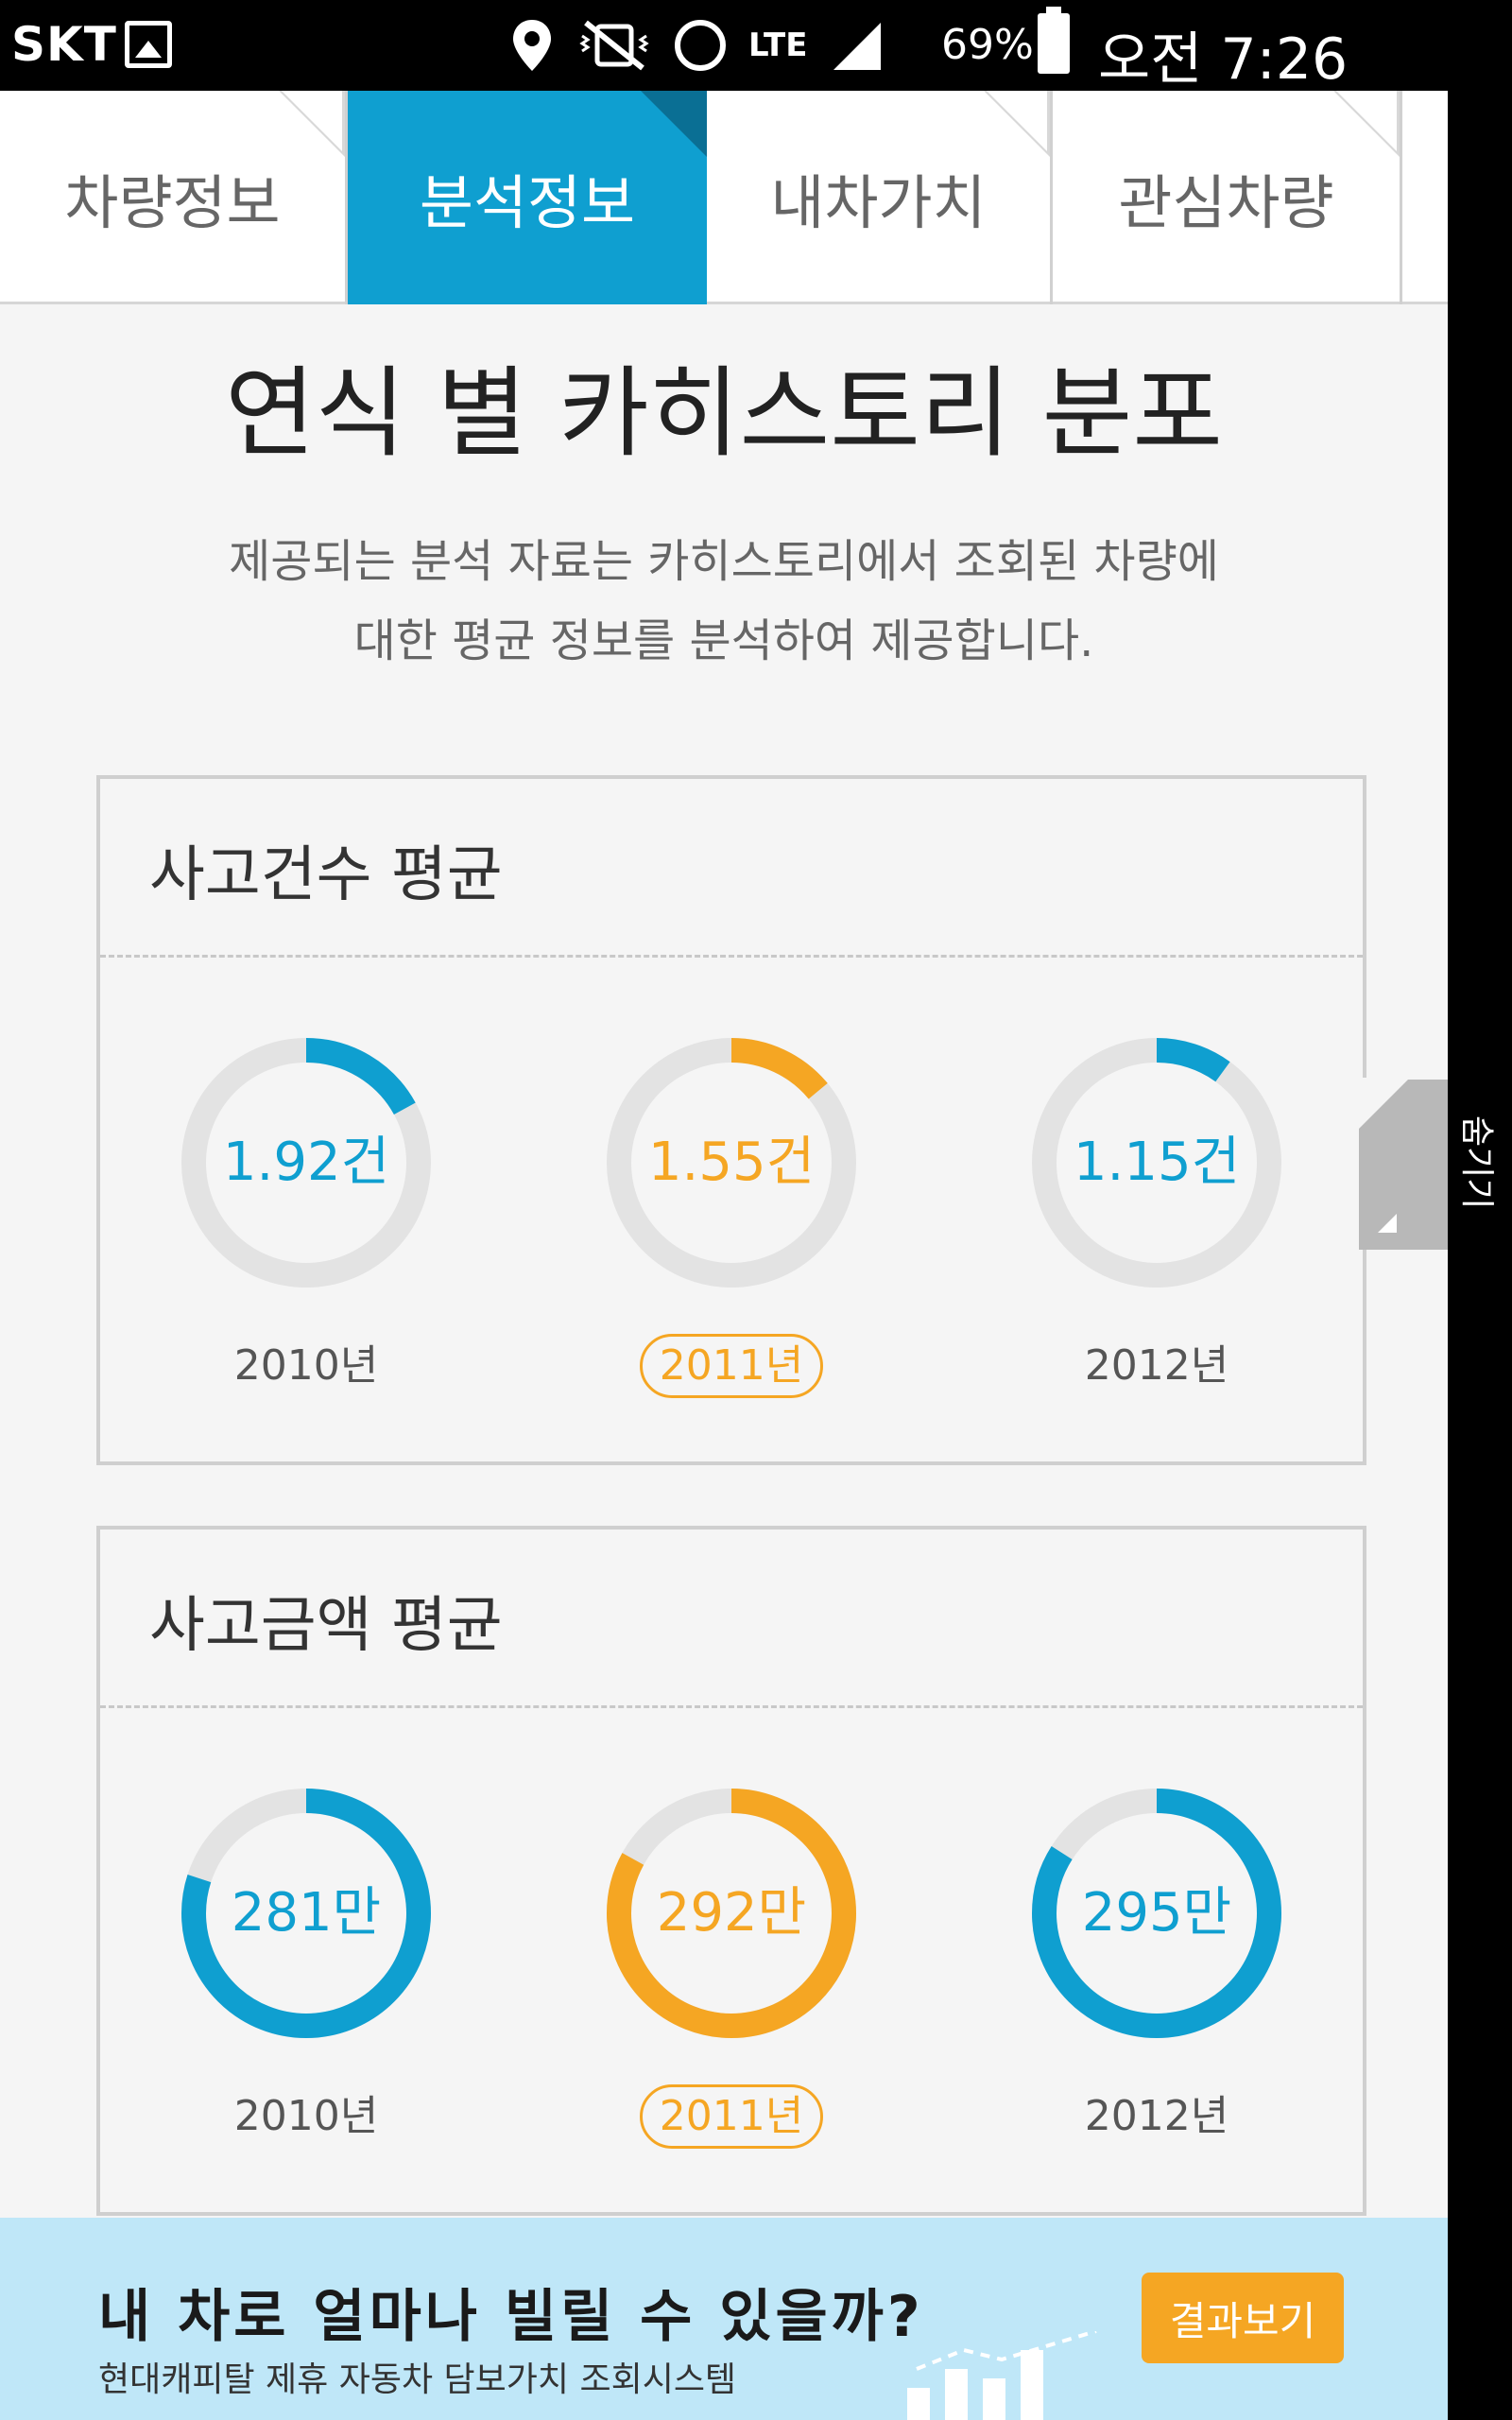 The image size is (1512, 2420). I want to click on carrier-label: SKT, so click(64, 44).